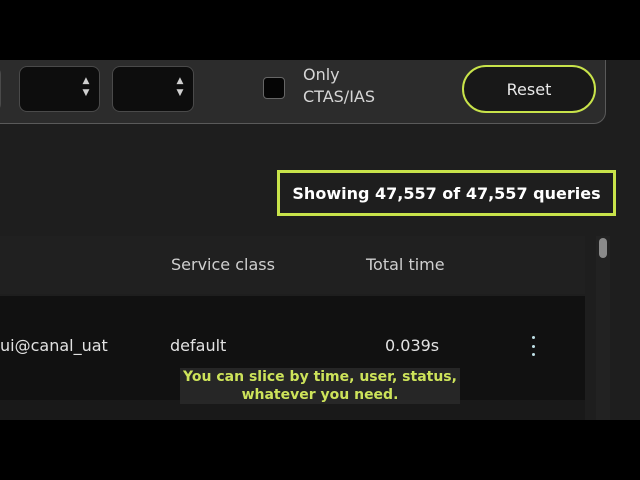 The width and height of the screenshot is (640, 480). What do you see at coordinates (153, 89) in the screenshot?
I see `filter-spinner-2: ▲ ▼` at bounding box center [153, 89].